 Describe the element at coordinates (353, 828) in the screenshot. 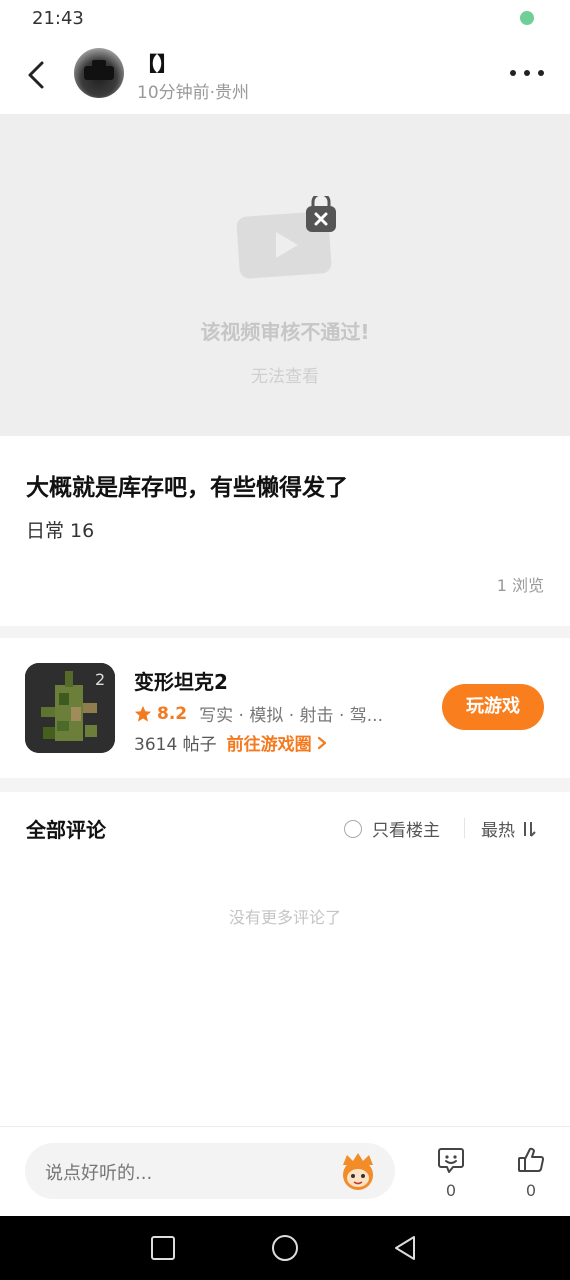

I see `radio-icon` at that location.